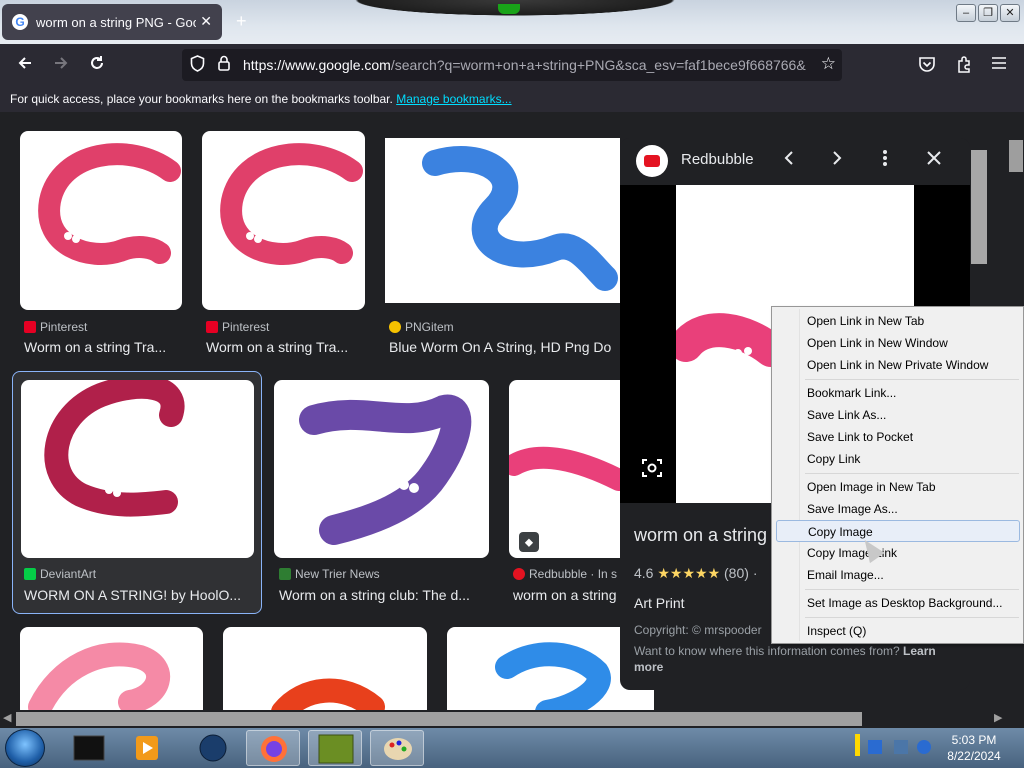 Image resolution: width=1024 pixels, height=768 pixels. What do you see at coordinates (25, 748) in the screenshot?
I see `start-button` at bounding box center [25, 748].